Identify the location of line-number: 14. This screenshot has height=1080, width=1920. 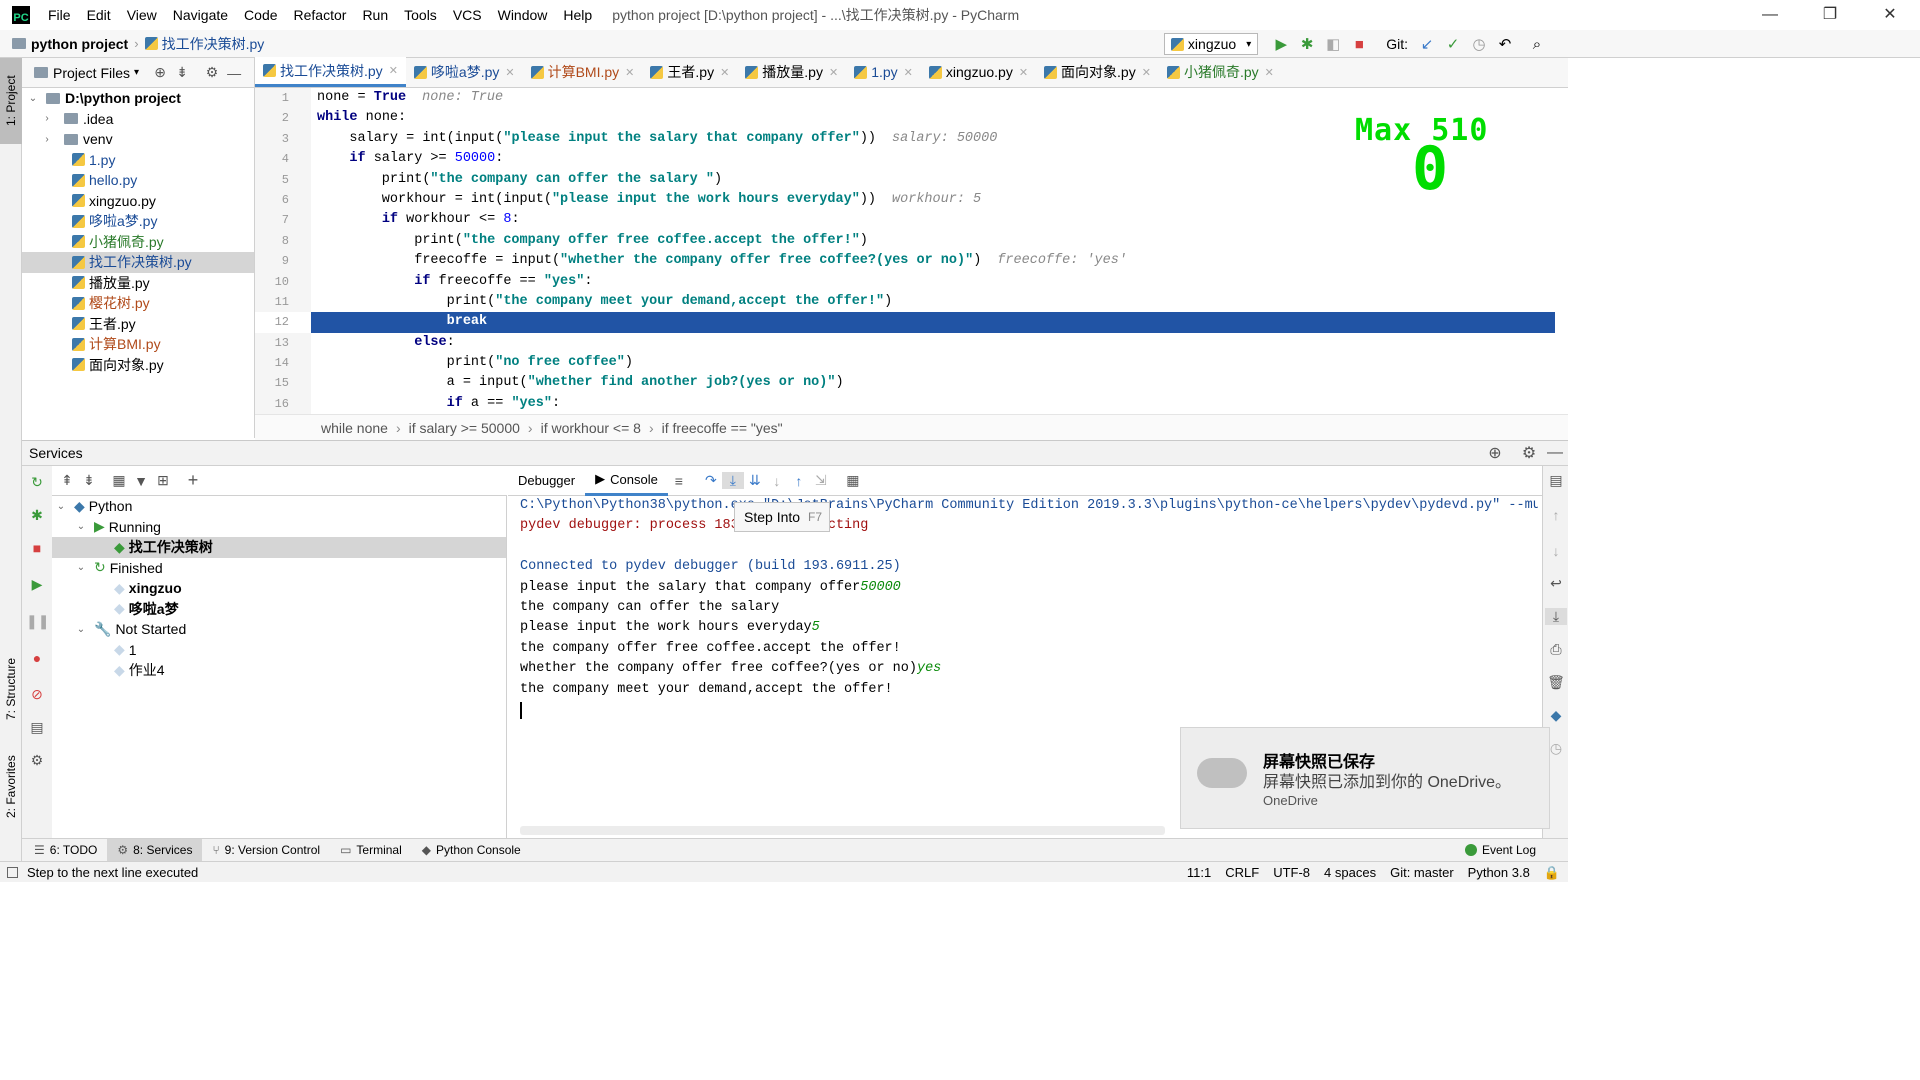
(283, 363).